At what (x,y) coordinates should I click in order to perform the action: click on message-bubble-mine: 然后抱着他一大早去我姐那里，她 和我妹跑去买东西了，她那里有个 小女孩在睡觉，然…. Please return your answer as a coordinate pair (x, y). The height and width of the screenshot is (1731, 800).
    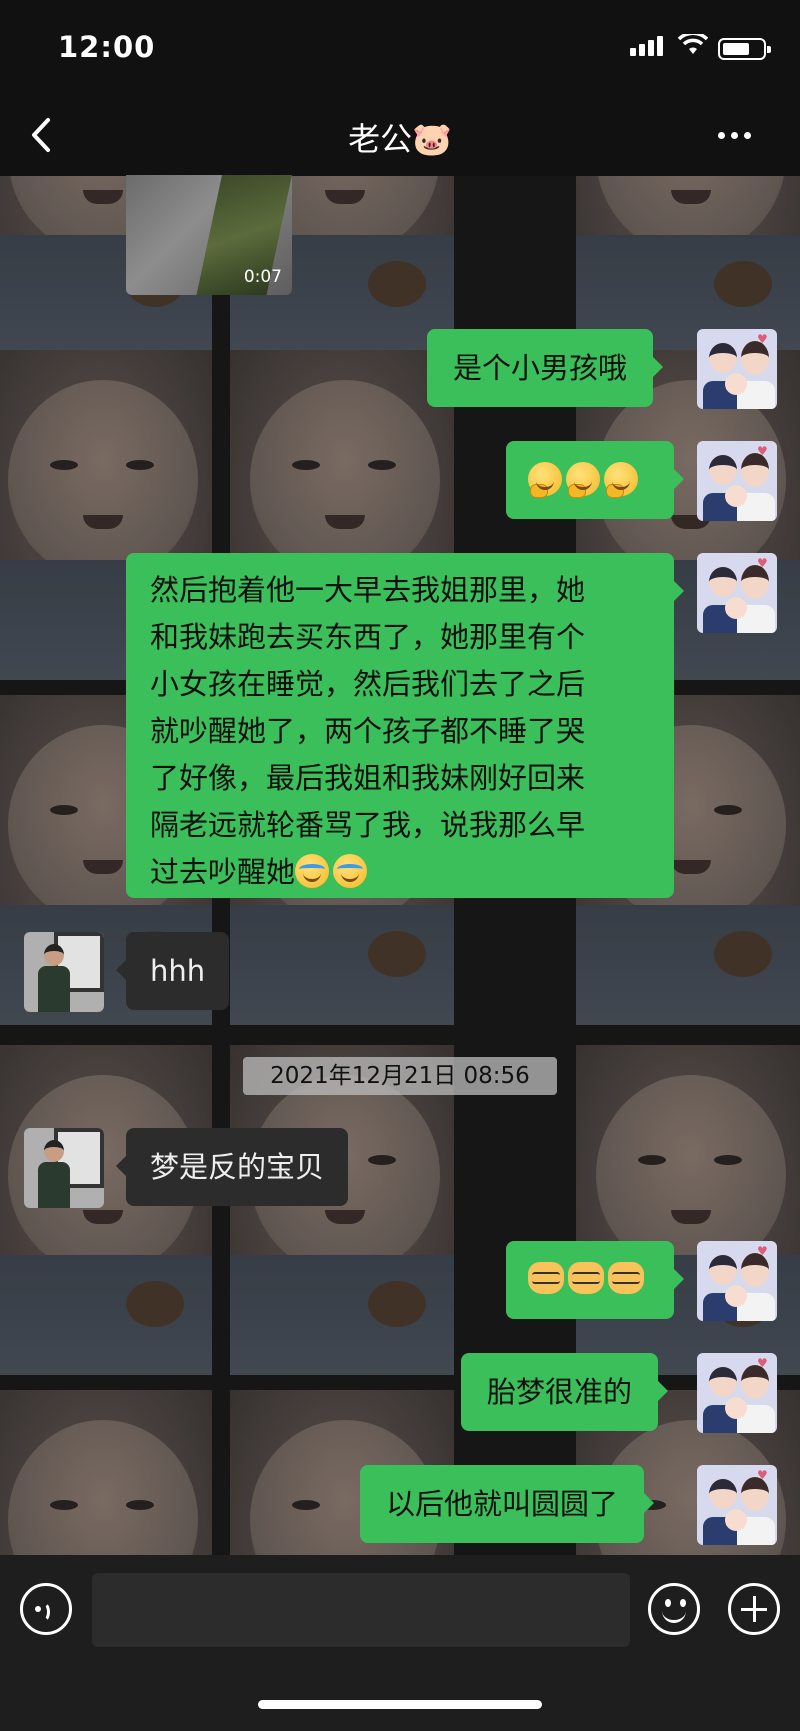
    Looking at the image, I should click on (405, 725).